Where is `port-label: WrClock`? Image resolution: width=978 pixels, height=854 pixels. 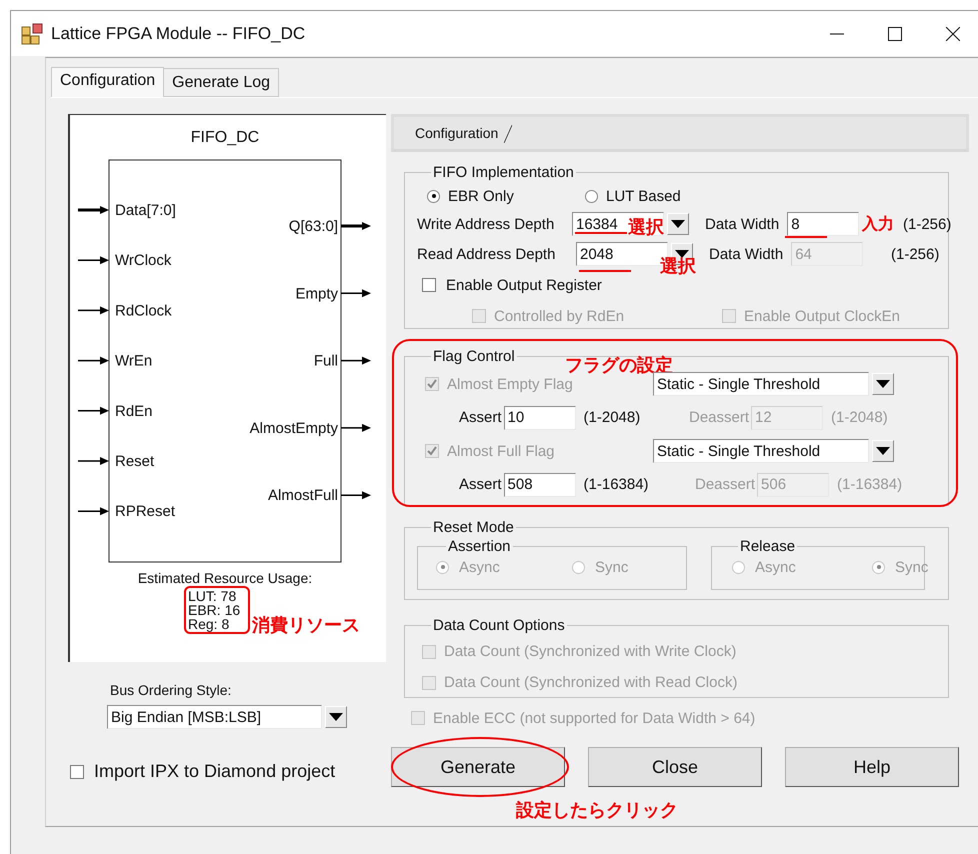
port-label: WrClock is located at coordinates (143, 261).